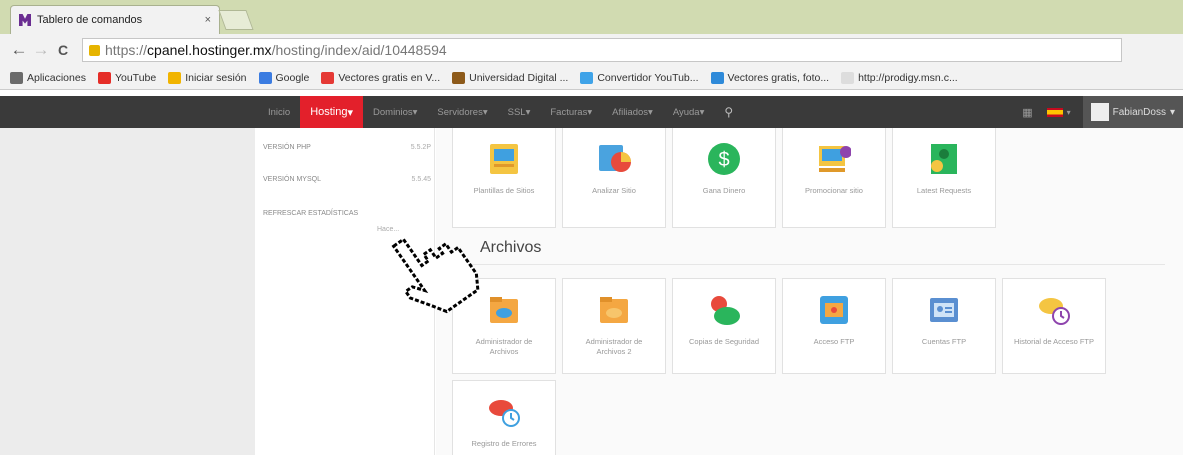 This screenshot has width=1183, height=455. Describe the element at coordinates (944, 341) in the screenshot. I see `tool-card-label: Cuentas FTP` at that location.